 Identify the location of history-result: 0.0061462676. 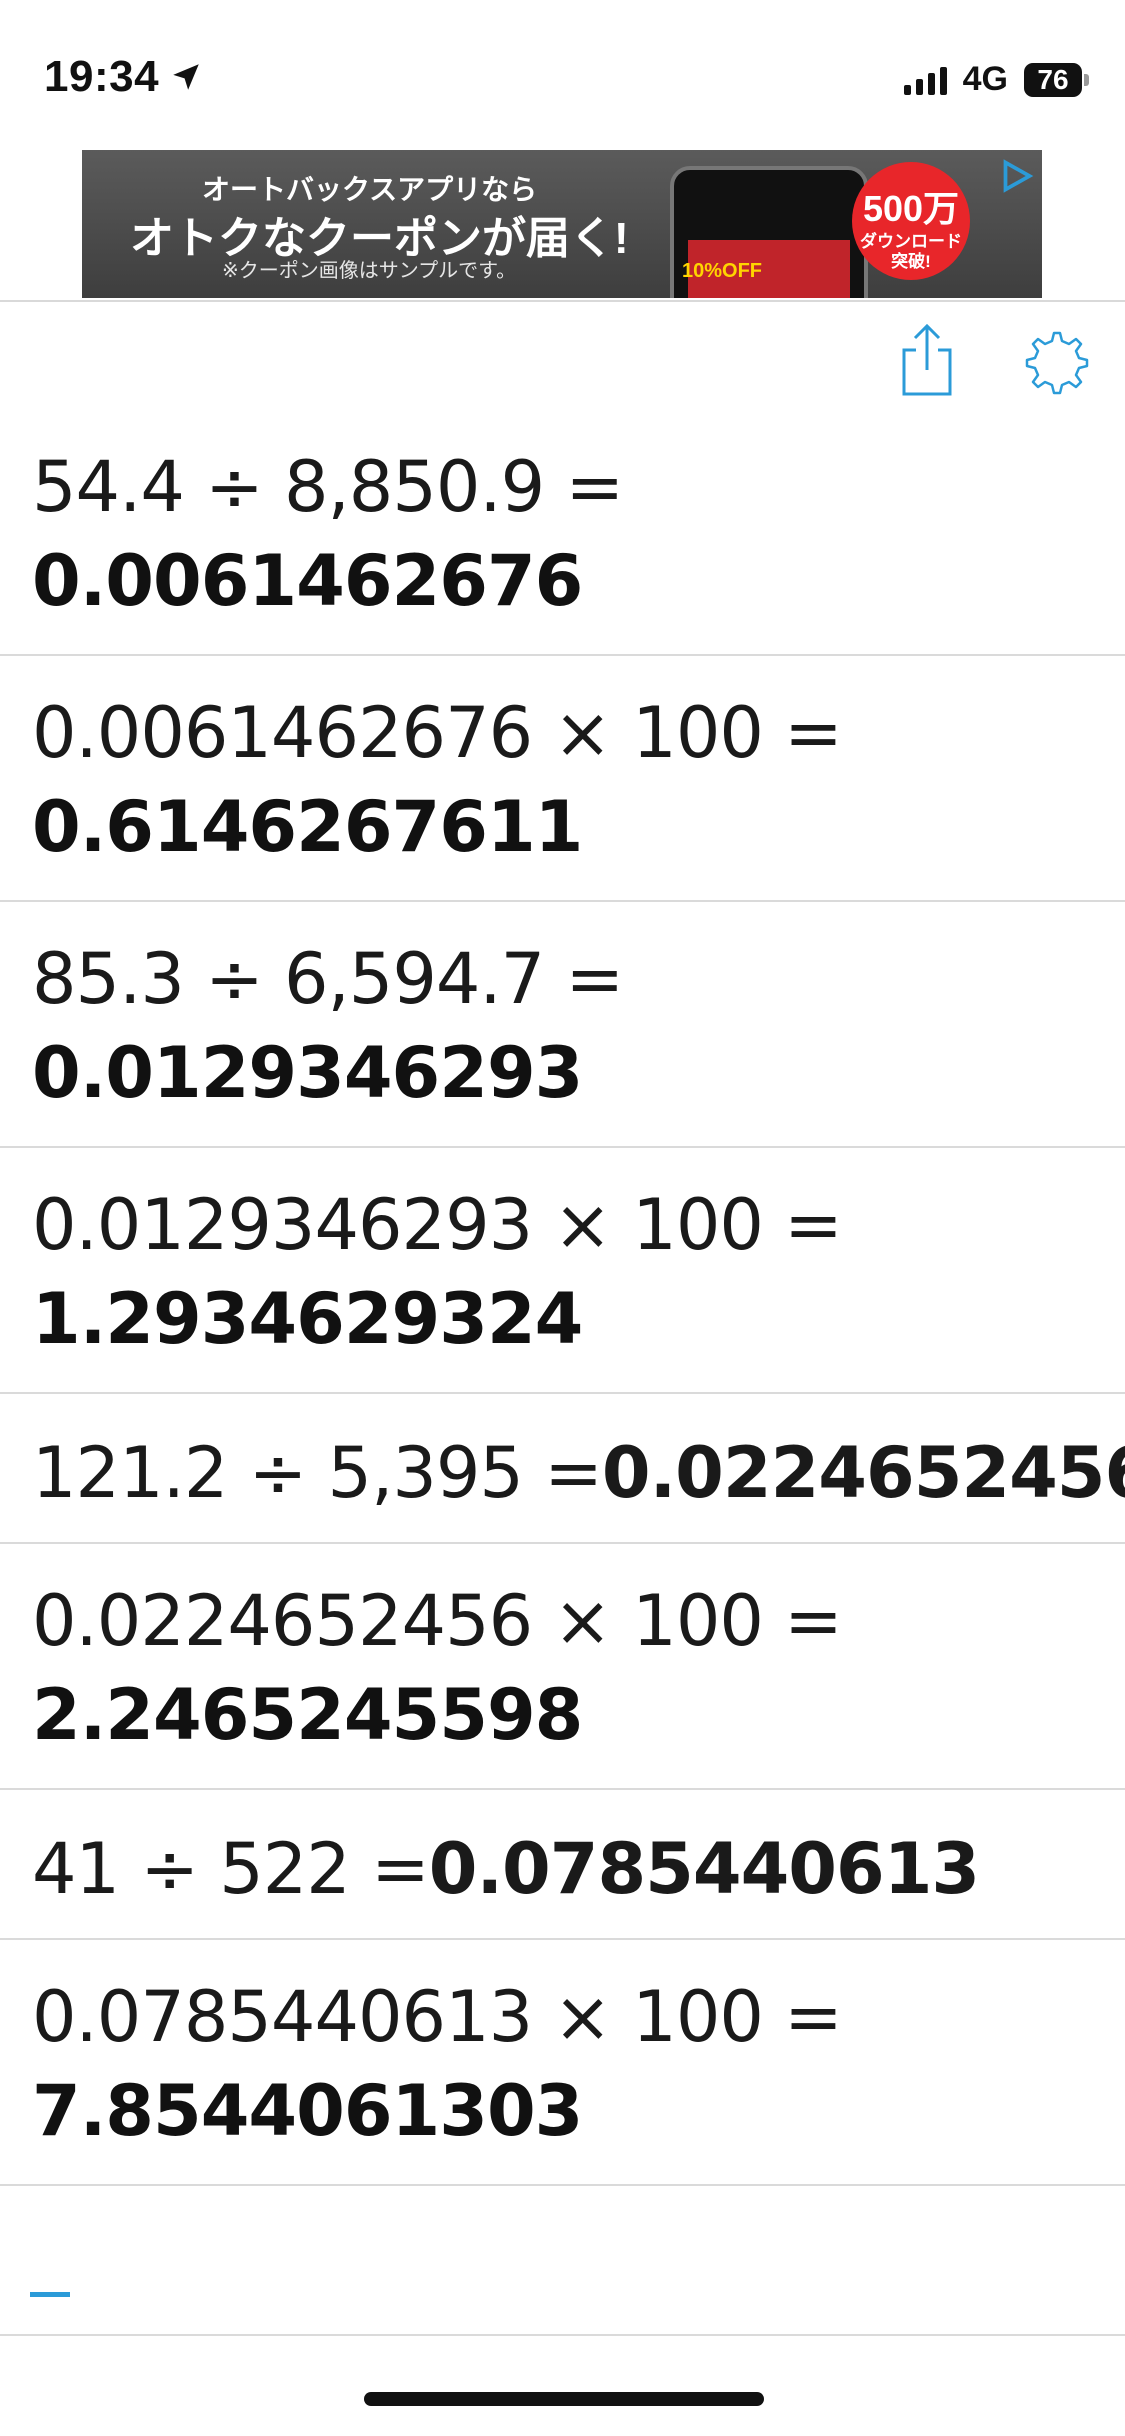
(307, 581).